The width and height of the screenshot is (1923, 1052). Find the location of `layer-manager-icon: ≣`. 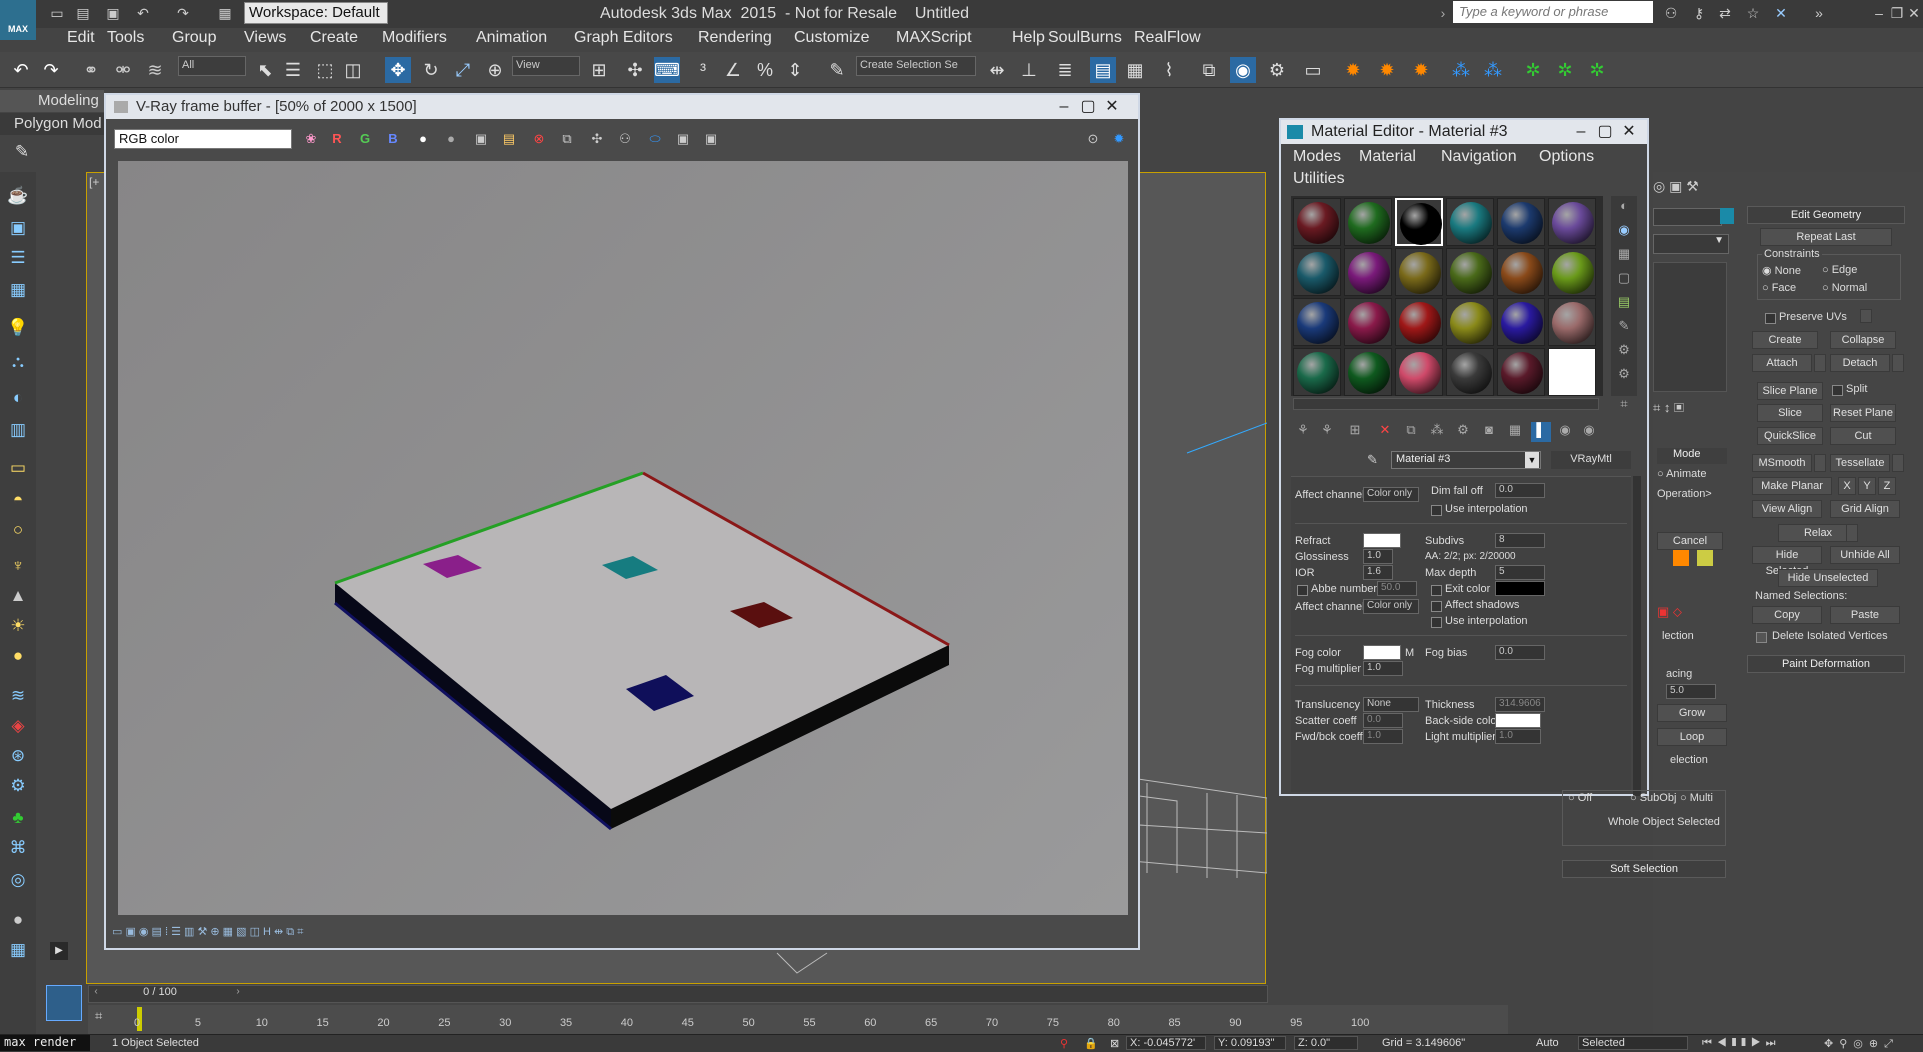

layer-manager-icon: ≣ is located at coordinates (1065, 70).